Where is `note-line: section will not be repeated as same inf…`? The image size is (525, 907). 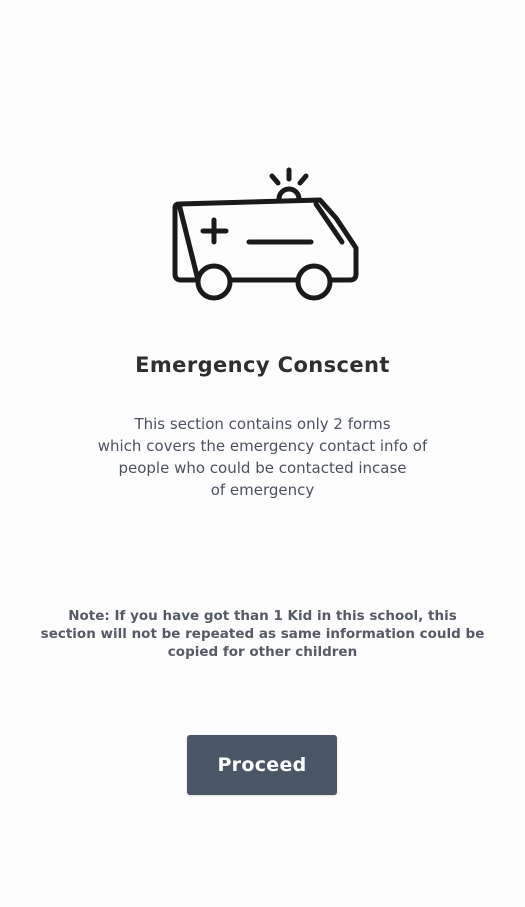
note-line: section will not be repeated as same inf… is located at coordinates (262, 634).